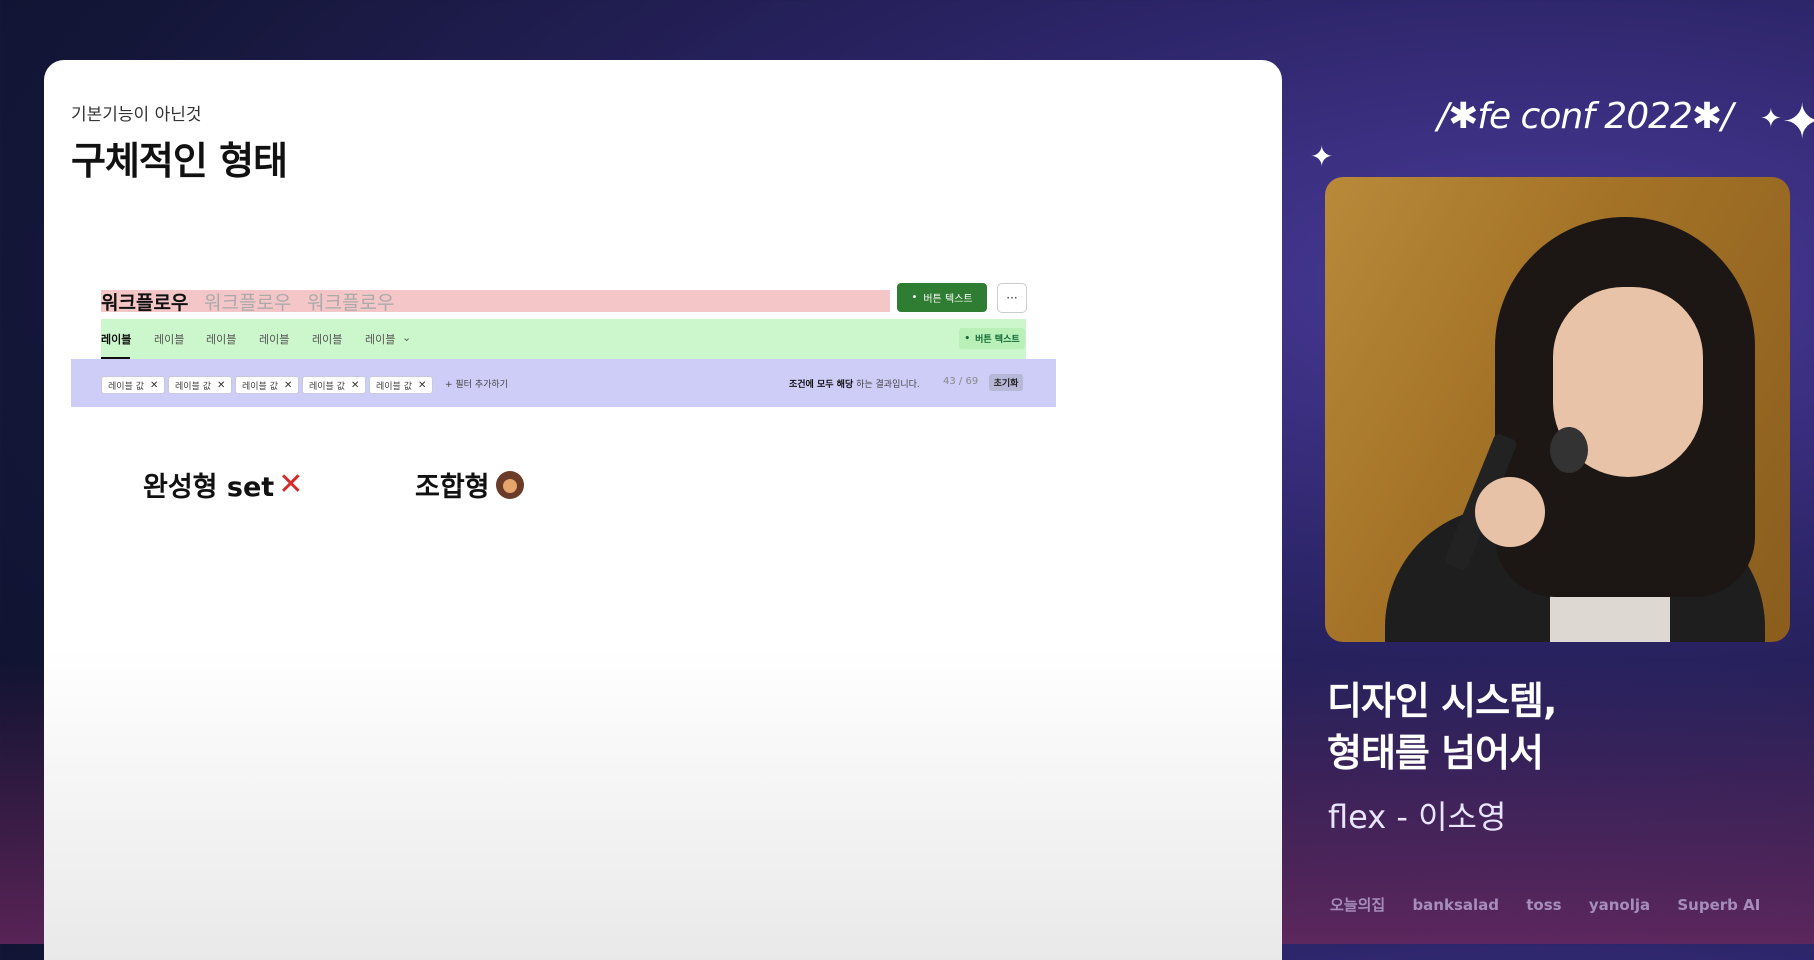 The image size is (1814, 960). What do you see at coordinates (888, 385) in the screenshot?
I see `result-rest: 하는 결과입니다.` at bounding box center [888, 385].